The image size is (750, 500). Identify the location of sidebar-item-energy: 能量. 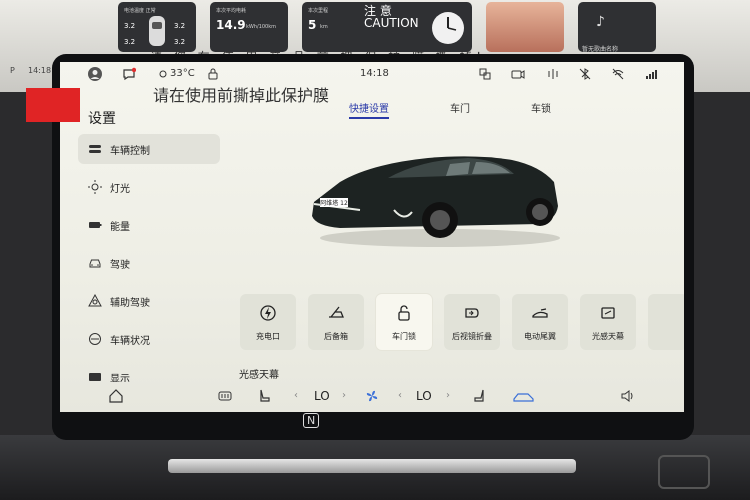
(149, 225).